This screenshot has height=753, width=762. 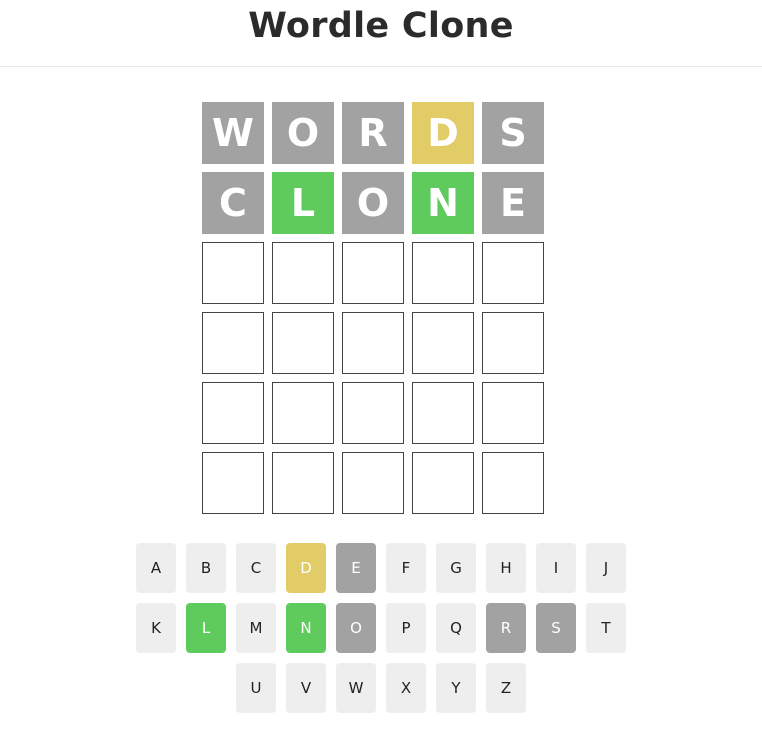 I want to click on key-w: W, so click(x=356, y=688).